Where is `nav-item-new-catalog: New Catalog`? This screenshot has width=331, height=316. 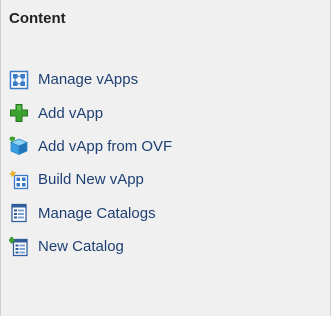 nav-item-new-catalog: New Catalog is located at coordinates (90, 246).